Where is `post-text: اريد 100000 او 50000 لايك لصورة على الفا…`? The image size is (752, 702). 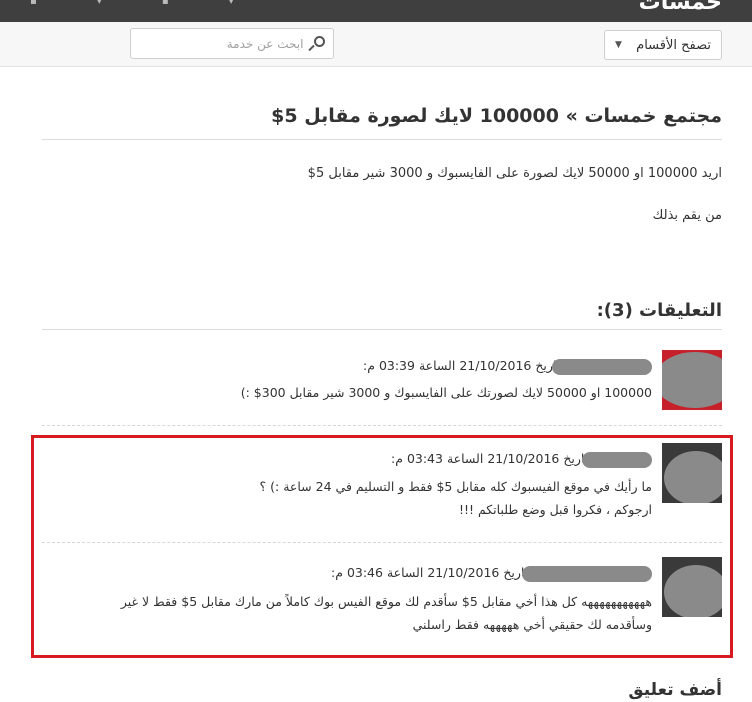 post-text: اريد 100000 او 50000 لايك لصورة على الفا… is located at coordinates (514, 173).